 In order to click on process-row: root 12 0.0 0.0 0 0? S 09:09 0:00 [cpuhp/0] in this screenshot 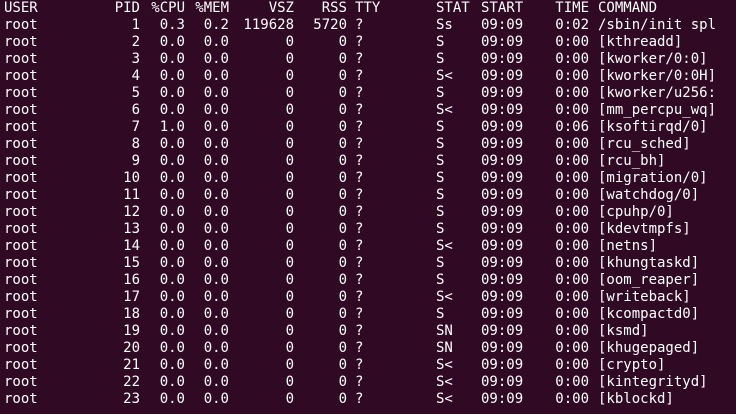, I will do `click(368, 212)`.